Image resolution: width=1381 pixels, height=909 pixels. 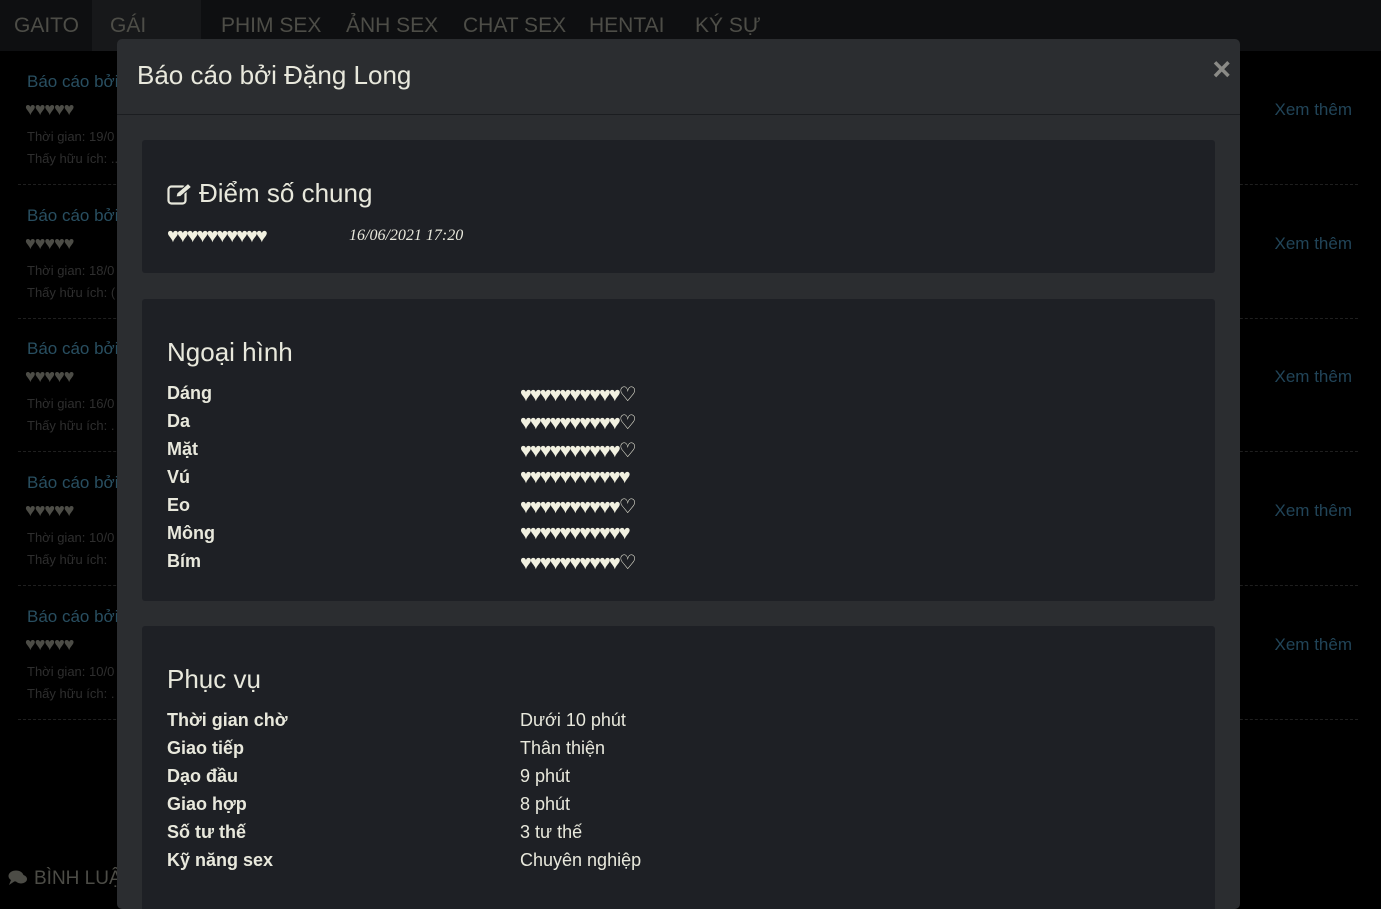 I want to click on service-value: 9 phút, so click(x=545, y=776).